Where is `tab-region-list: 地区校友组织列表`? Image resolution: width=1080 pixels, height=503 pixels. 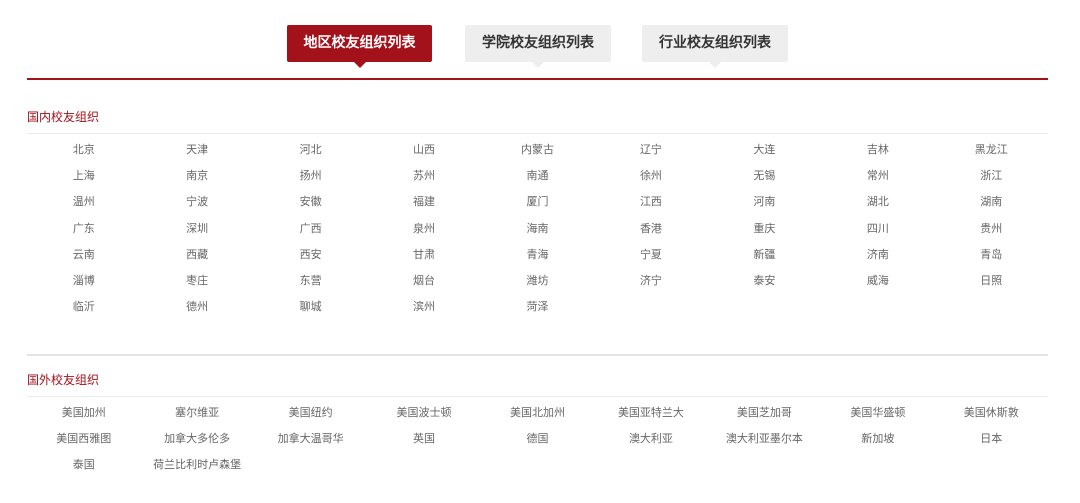
tab-region-list: 地区校友组织列表 is located at coordinates (359, 46).